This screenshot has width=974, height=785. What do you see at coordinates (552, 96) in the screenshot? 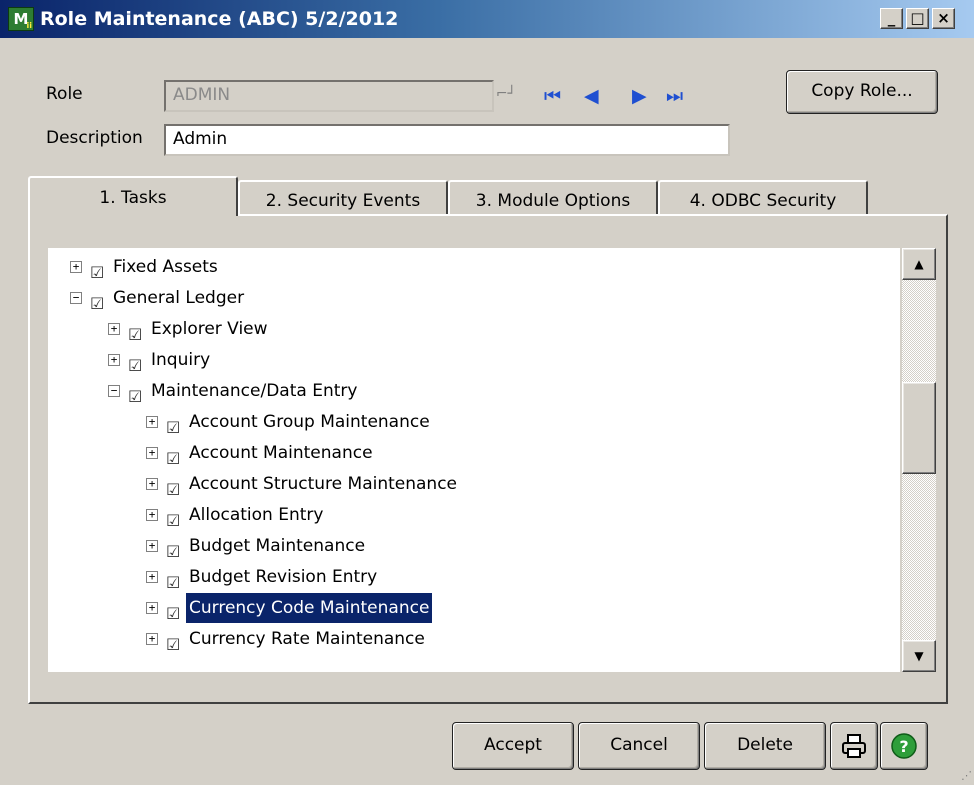
I see `first-record-icon: ⏮` at bounding box center [552, 96].